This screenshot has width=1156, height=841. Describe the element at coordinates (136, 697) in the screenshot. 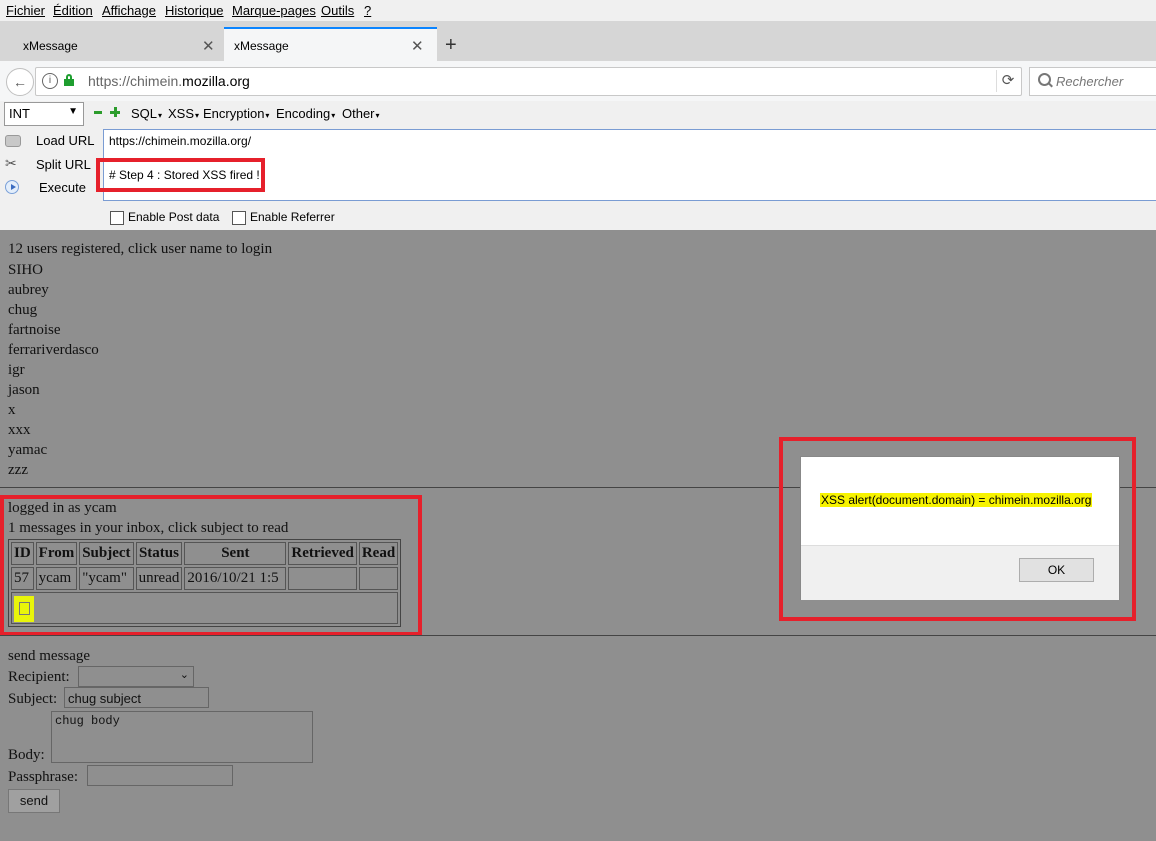

I see `subject-input: chug subject` at that location.